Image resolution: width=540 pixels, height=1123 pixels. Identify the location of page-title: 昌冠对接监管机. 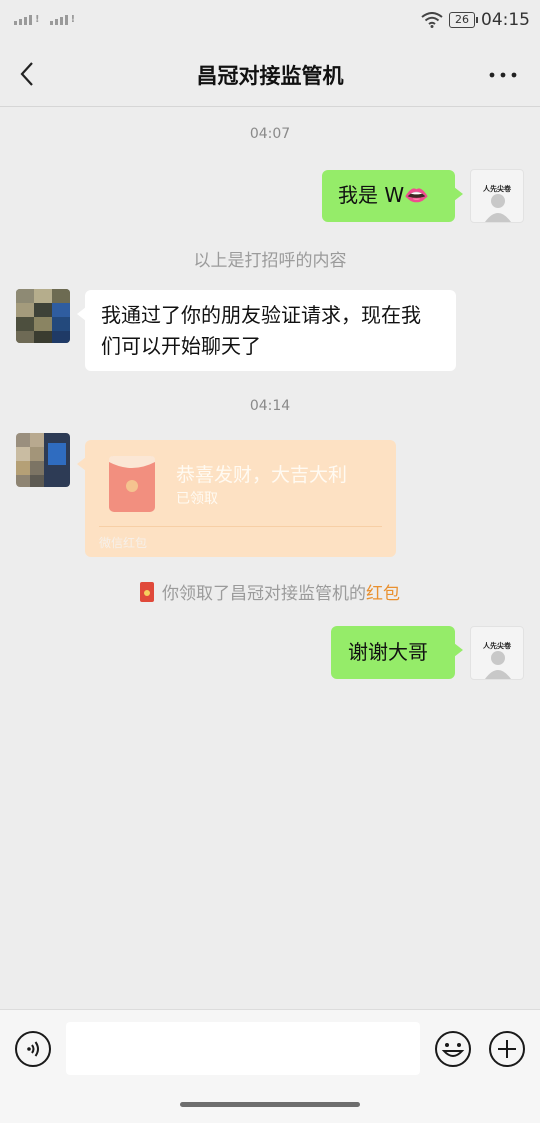
(270, 76).